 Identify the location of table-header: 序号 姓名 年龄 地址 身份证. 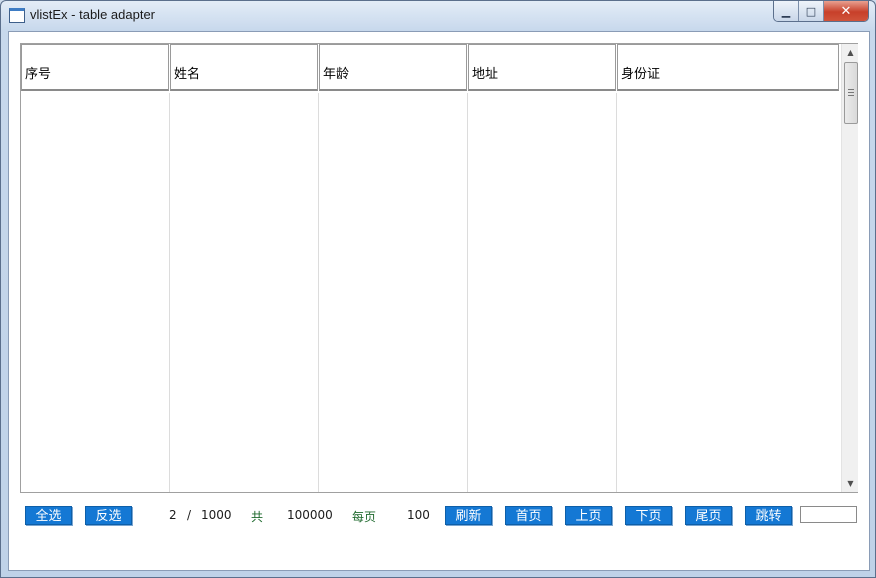
(430, 68).